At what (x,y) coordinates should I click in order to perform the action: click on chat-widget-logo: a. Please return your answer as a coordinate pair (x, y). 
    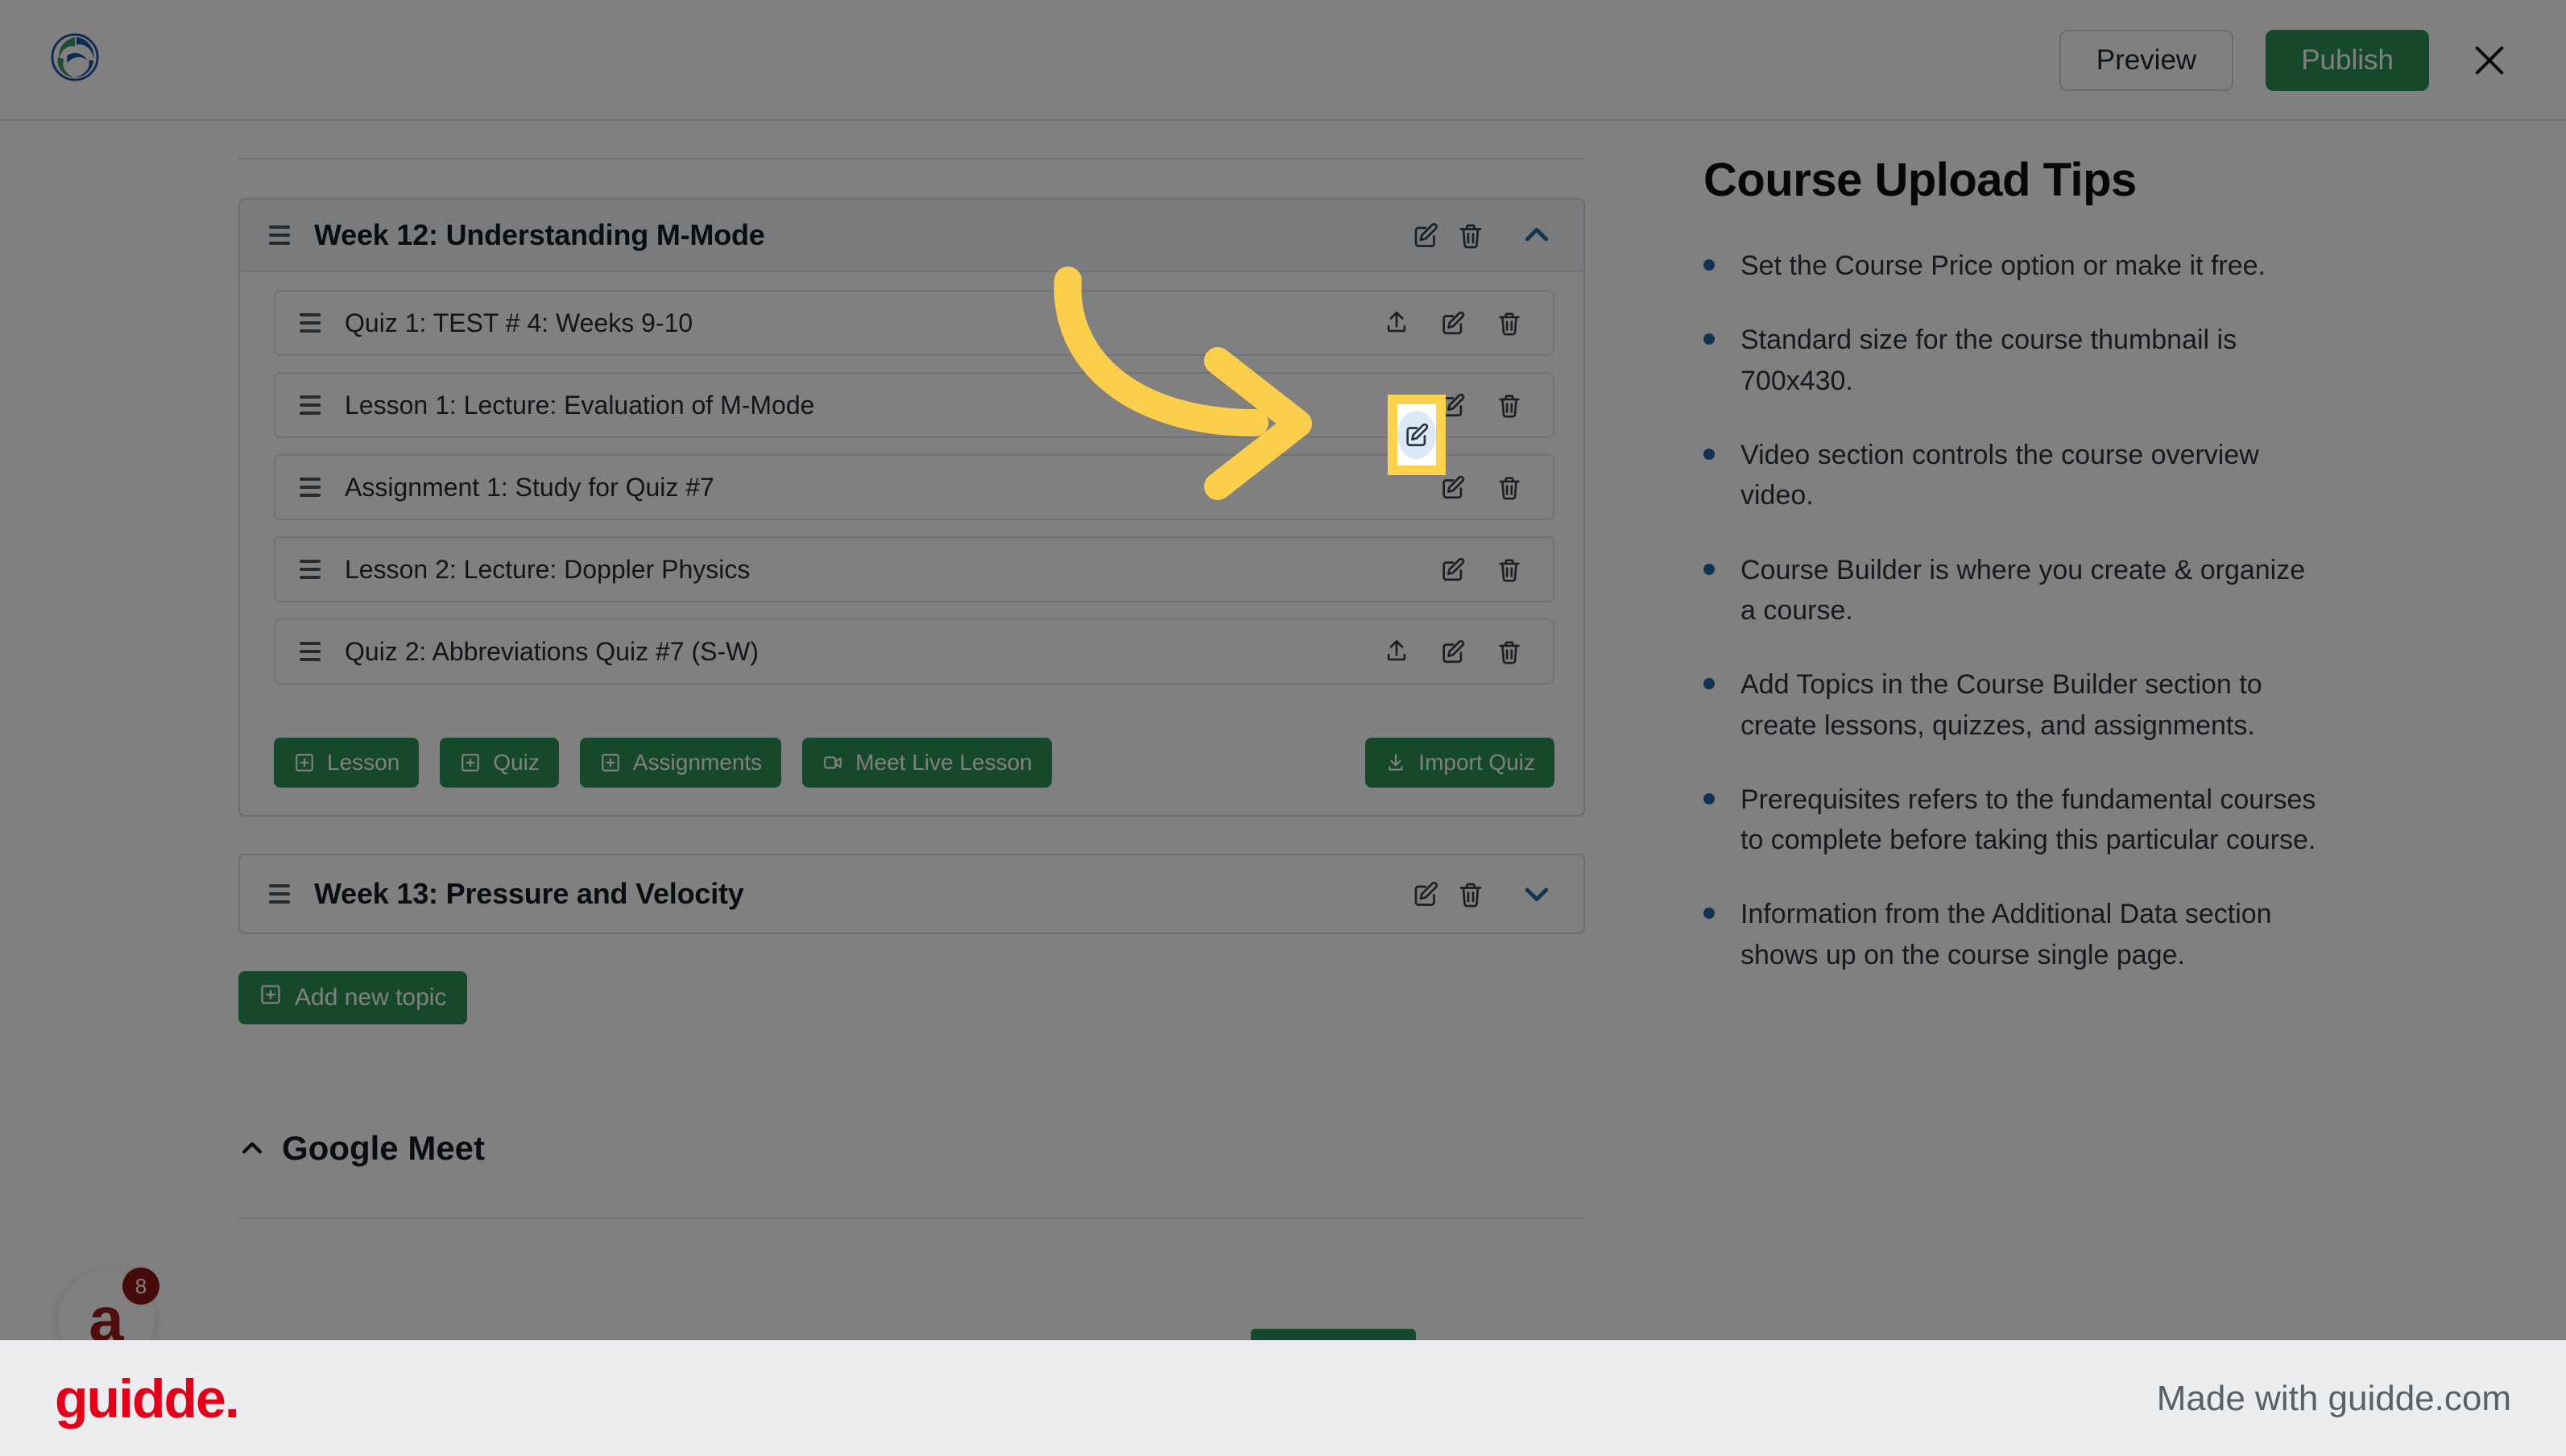
    Looking at the image, I should click on (106, 1312).